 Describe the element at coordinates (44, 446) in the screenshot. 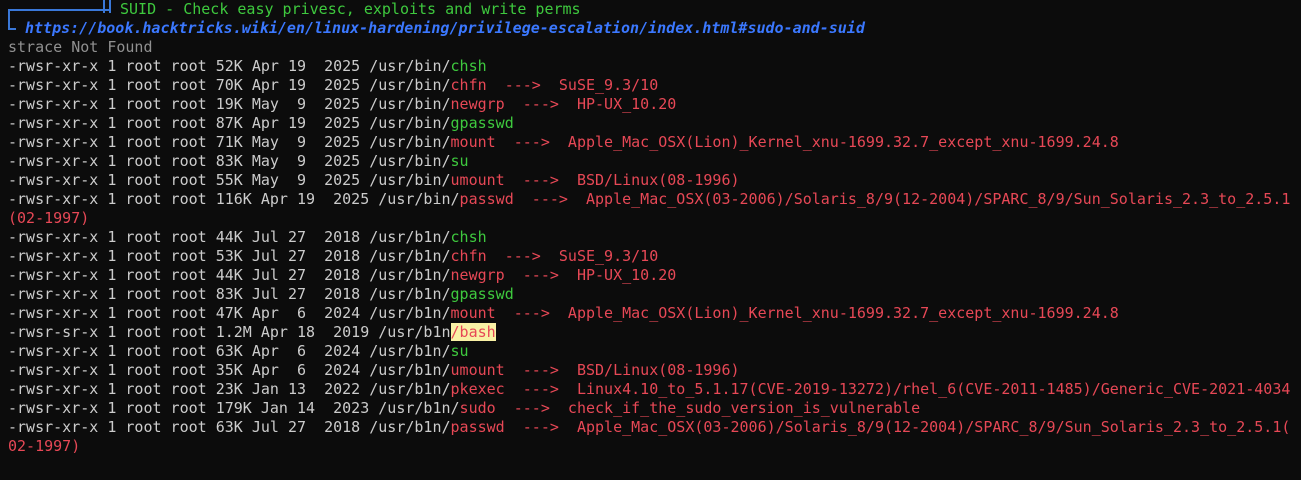

I see `exploit-hint-wrap: 02-1997)` at that location.